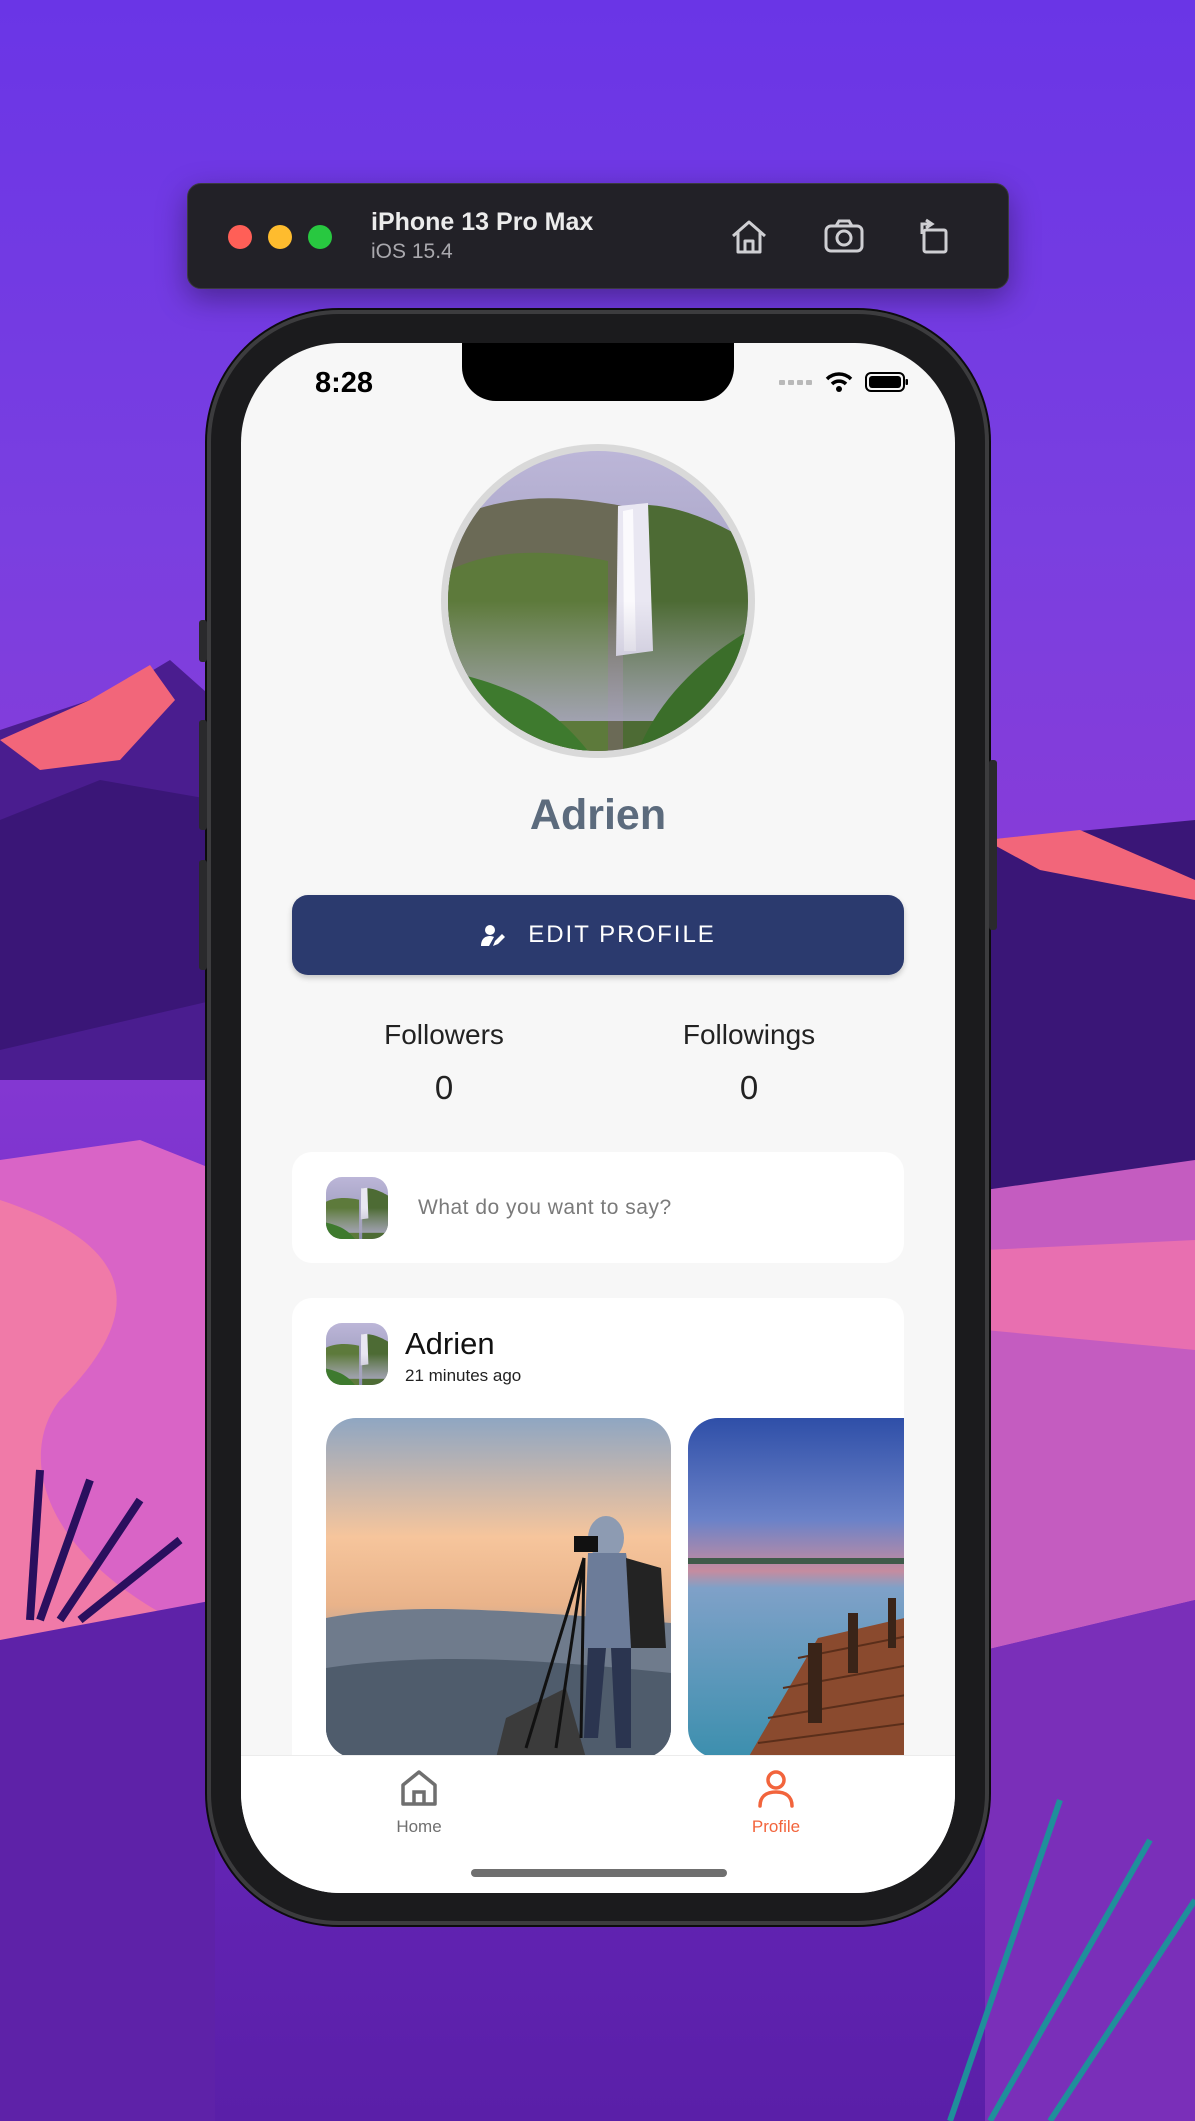  Describe the element at coordinates (796, 1588) in the screenshot. I see `post-image-lake` at that location.